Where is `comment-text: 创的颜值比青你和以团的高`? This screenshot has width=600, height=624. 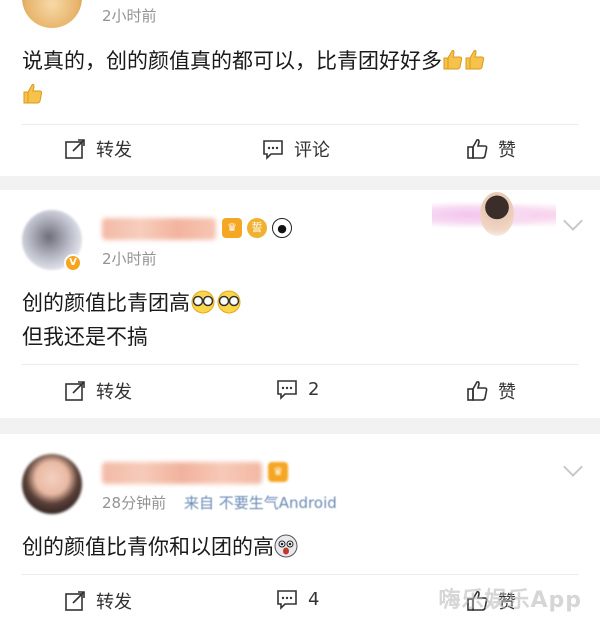
comment-text: 创的颜值比青你和以团的高 is located at coordinates (302, 547).